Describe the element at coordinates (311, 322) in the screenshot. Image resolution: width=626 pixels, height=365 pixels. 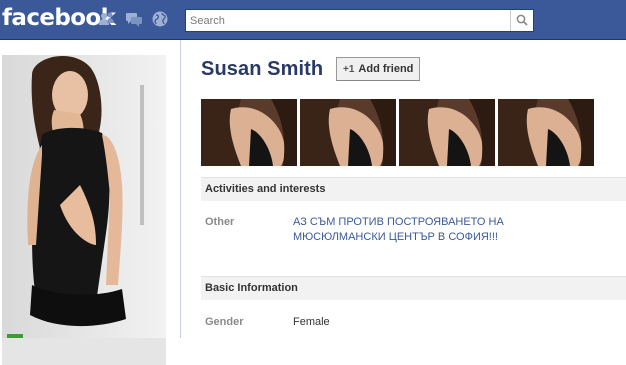
I see `field-value-gender: Female` at that location.